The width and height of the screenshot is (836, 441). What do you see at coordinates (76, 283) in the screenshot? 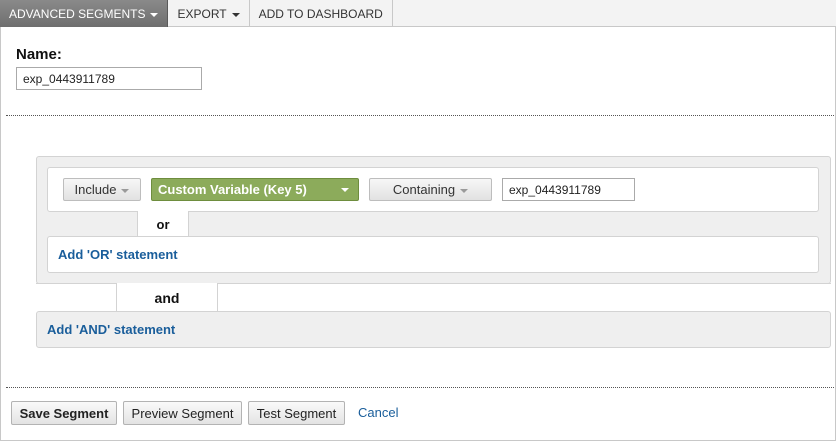
I see `and-tab-border-left` at bounding box center [76, 283].